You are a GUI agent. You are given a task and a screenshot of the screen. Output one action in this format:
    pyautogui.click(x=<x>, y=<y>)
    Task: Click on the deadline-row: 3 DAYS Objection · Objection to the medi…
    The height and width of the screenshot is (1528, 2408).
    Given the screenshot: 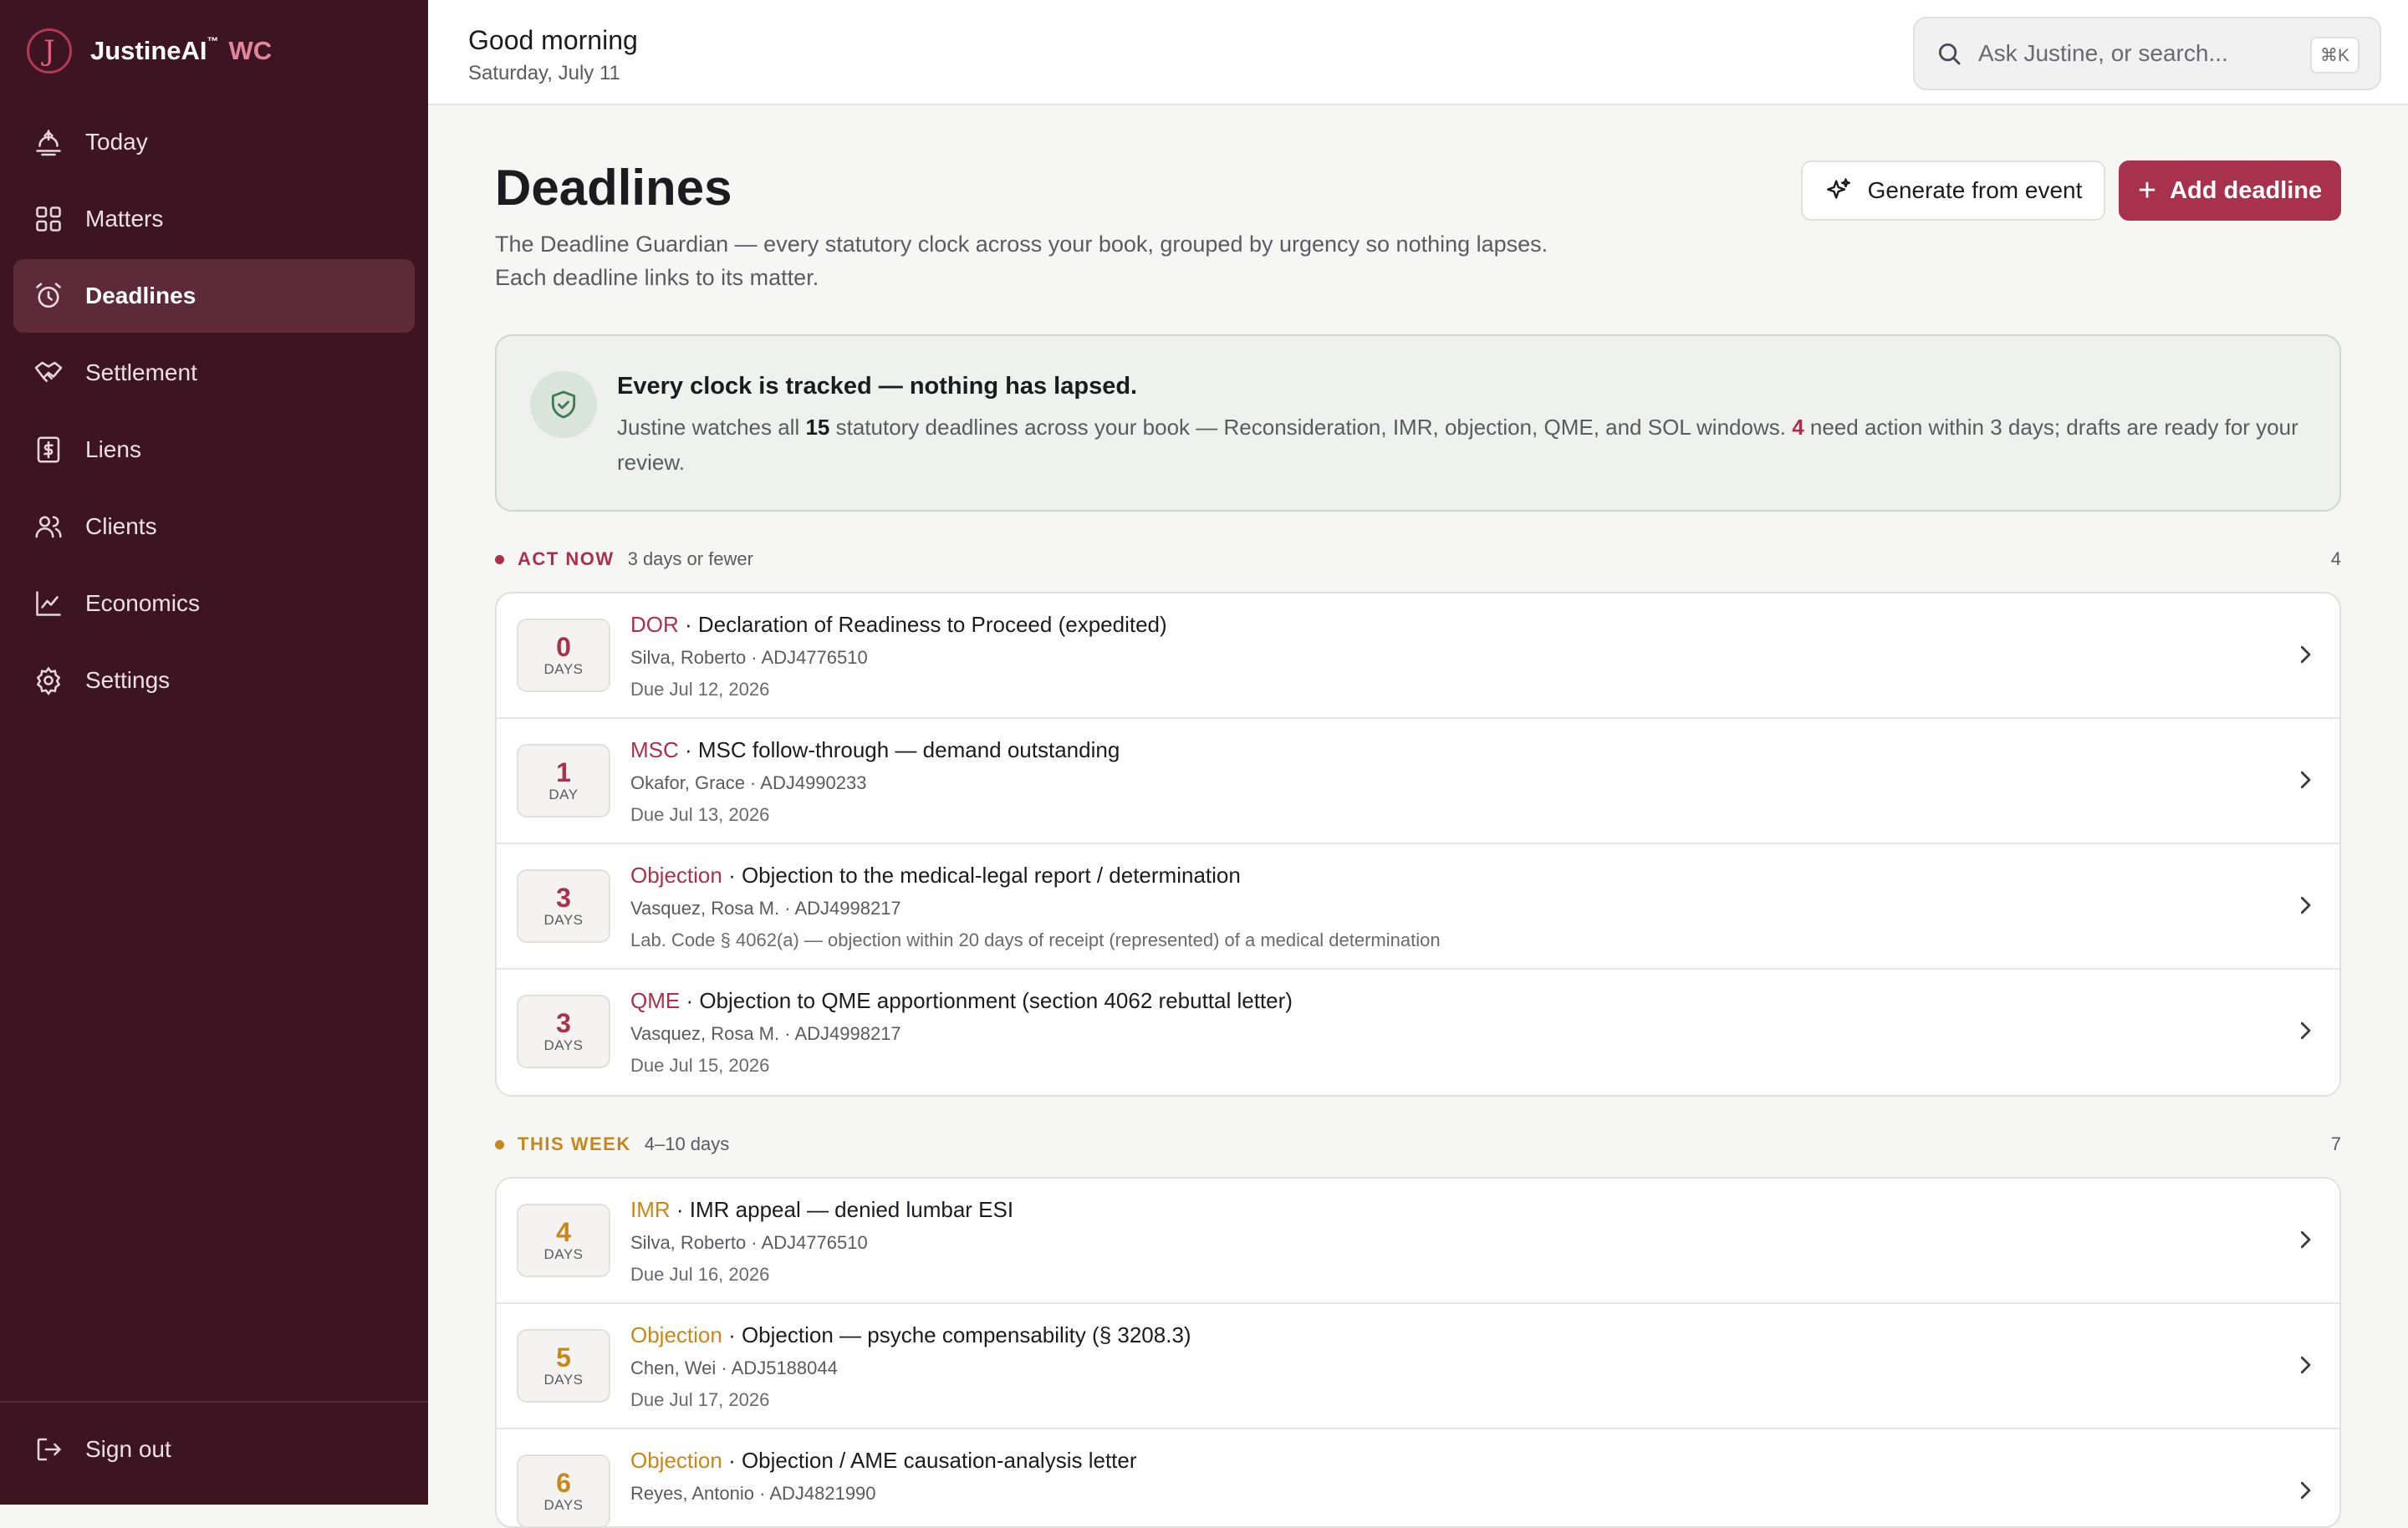 What is the action you would take?
    pyautogui.click(x=1418, y=907)
    